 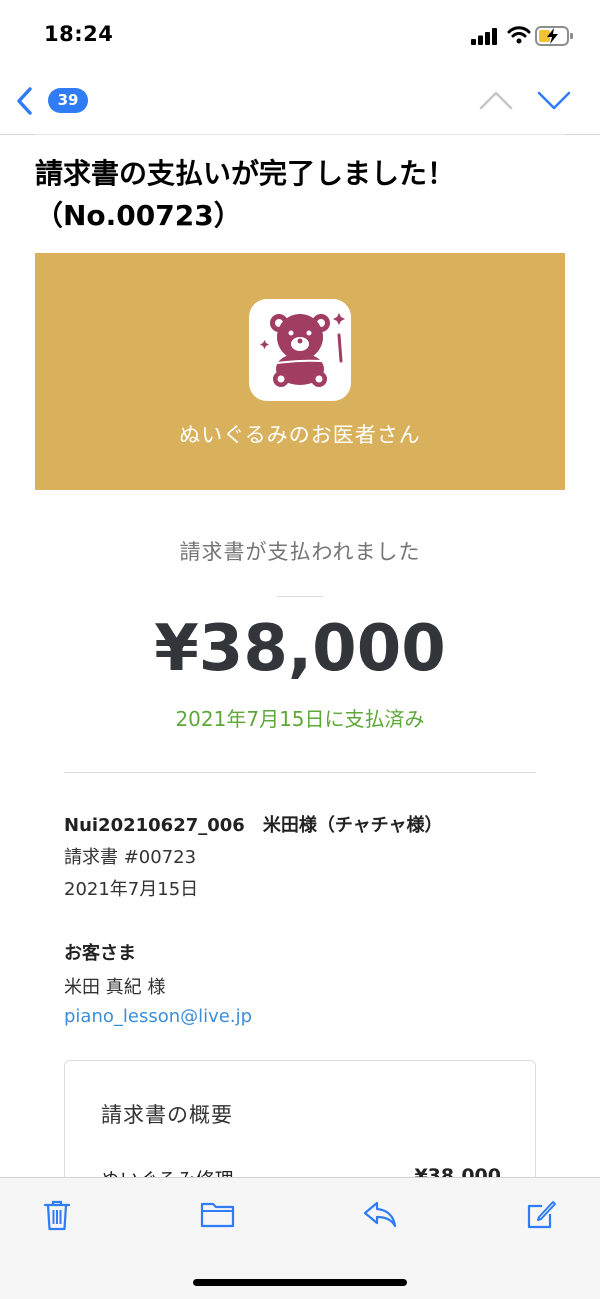 I want to click on mail-navigation-bar: 39, so click(x=300, y=102).